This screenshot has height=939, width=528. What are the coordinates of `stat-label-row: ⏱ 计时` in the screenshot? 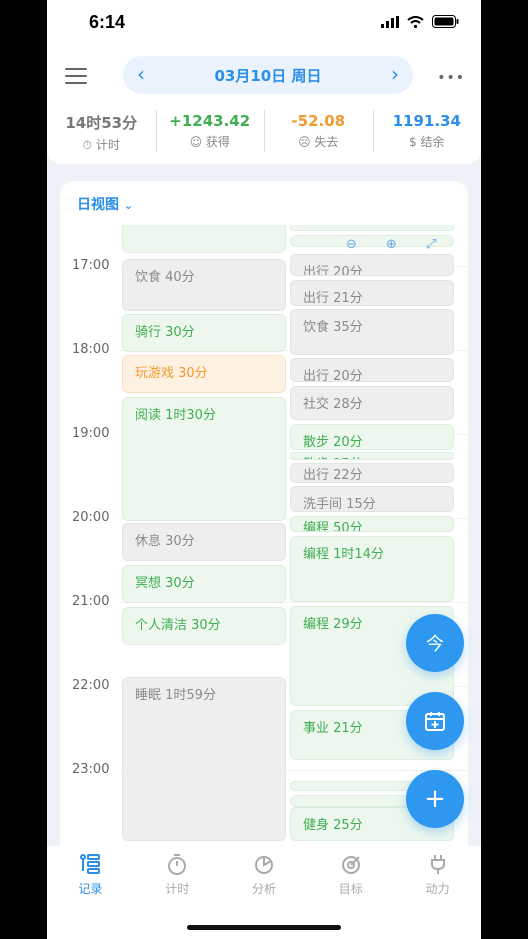 It's located at (101, 144).